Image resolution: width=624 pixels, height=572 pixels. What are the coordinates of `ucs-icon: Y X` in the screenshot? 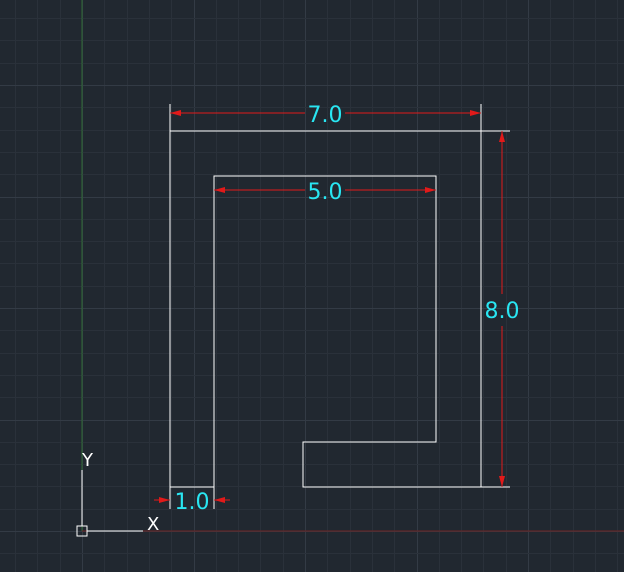 It's located at (117, 493).